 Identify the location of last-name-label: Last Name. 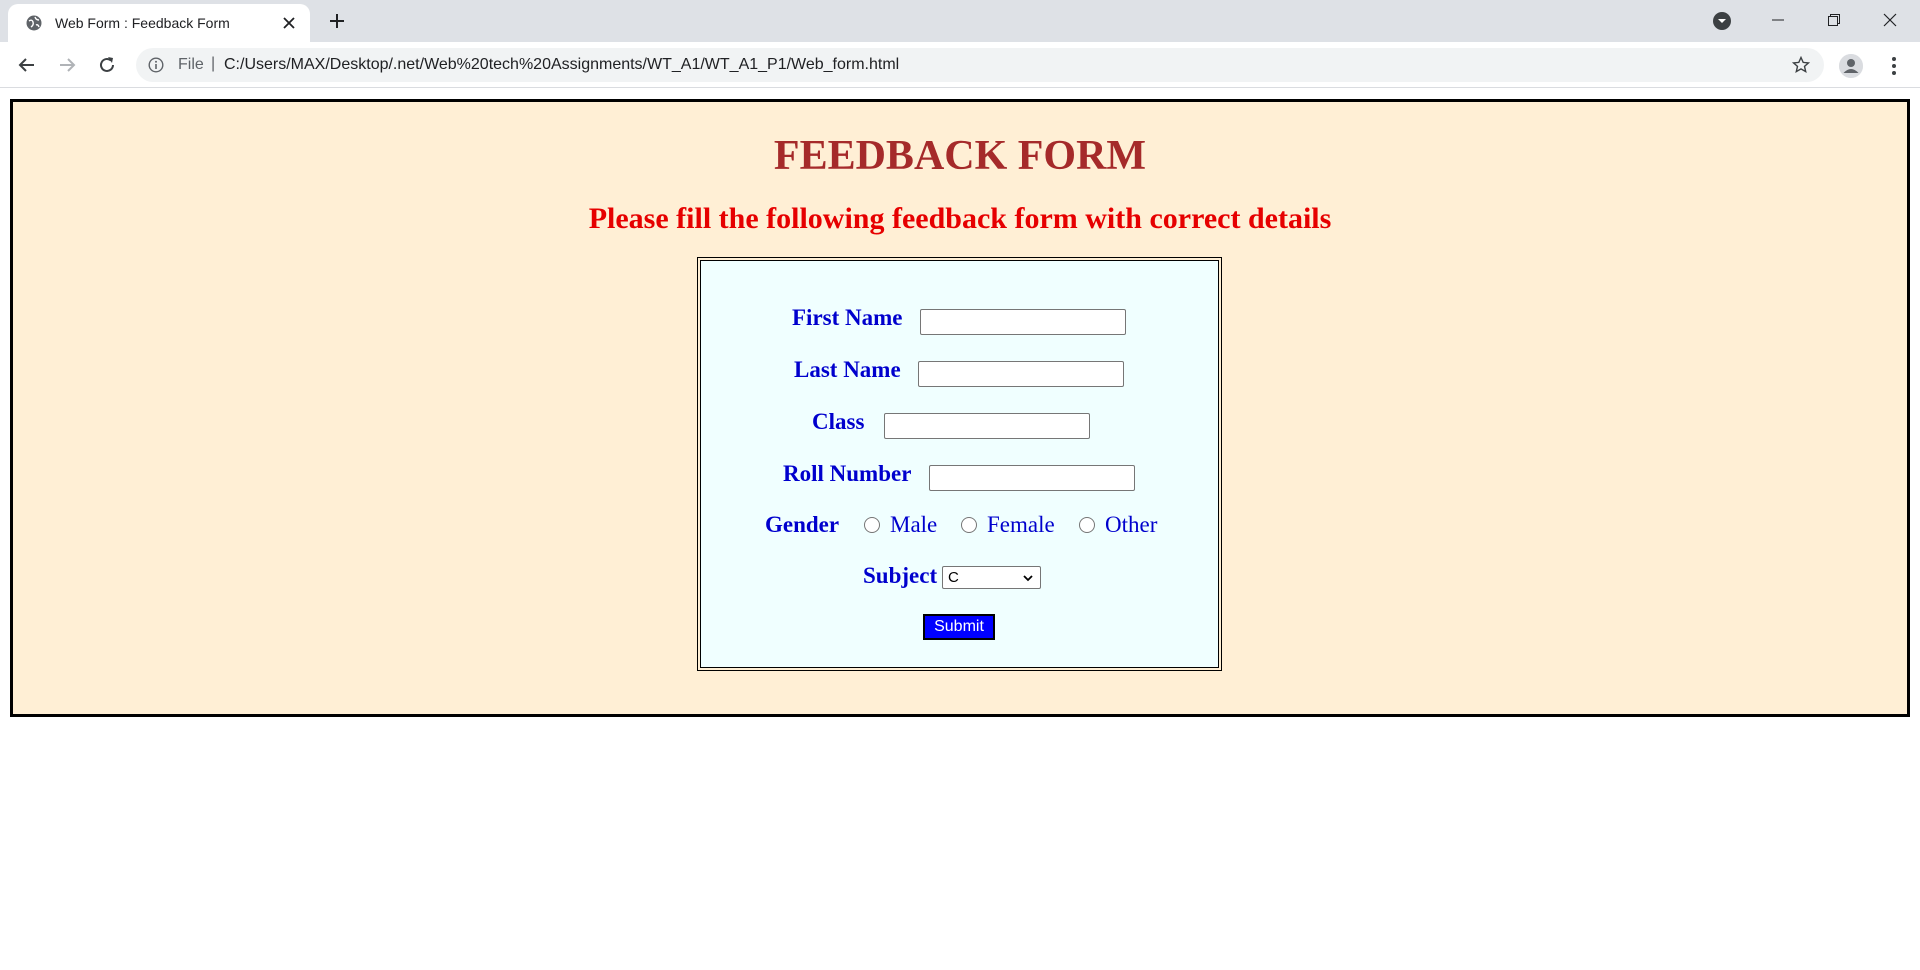
(847, 369).